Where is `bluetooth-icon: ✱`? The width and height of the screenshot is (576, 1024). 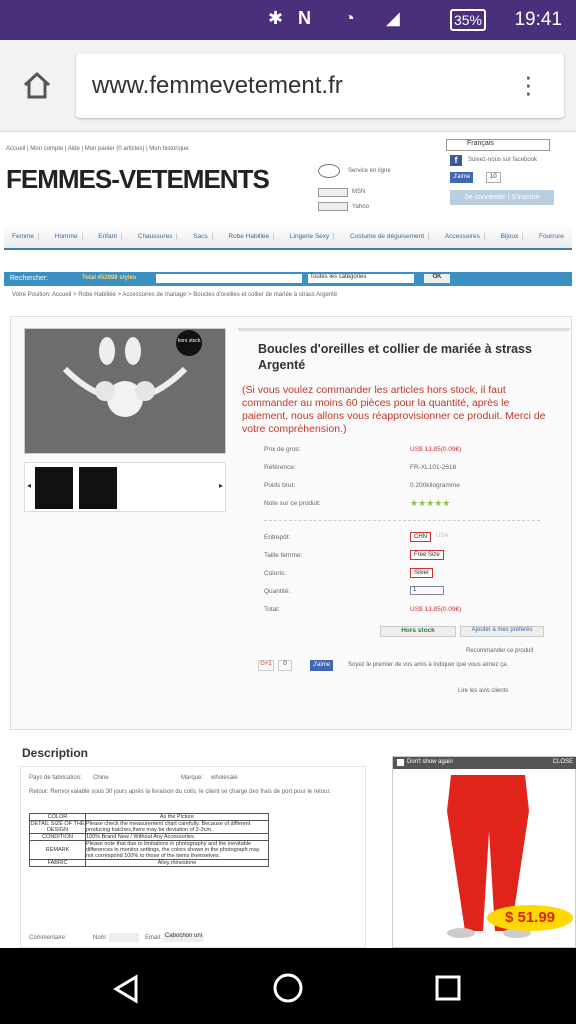
bluetooth-icon: ✱ is located at coordinates (276, 18).